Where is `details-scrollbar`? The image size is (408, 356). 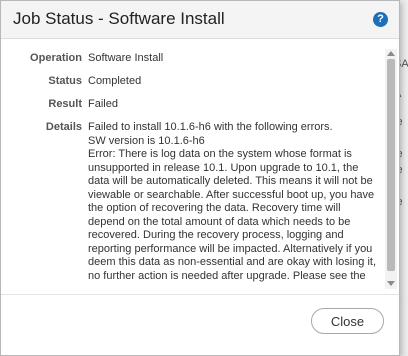 details-scrollbar is located at coordinates (391, 169).